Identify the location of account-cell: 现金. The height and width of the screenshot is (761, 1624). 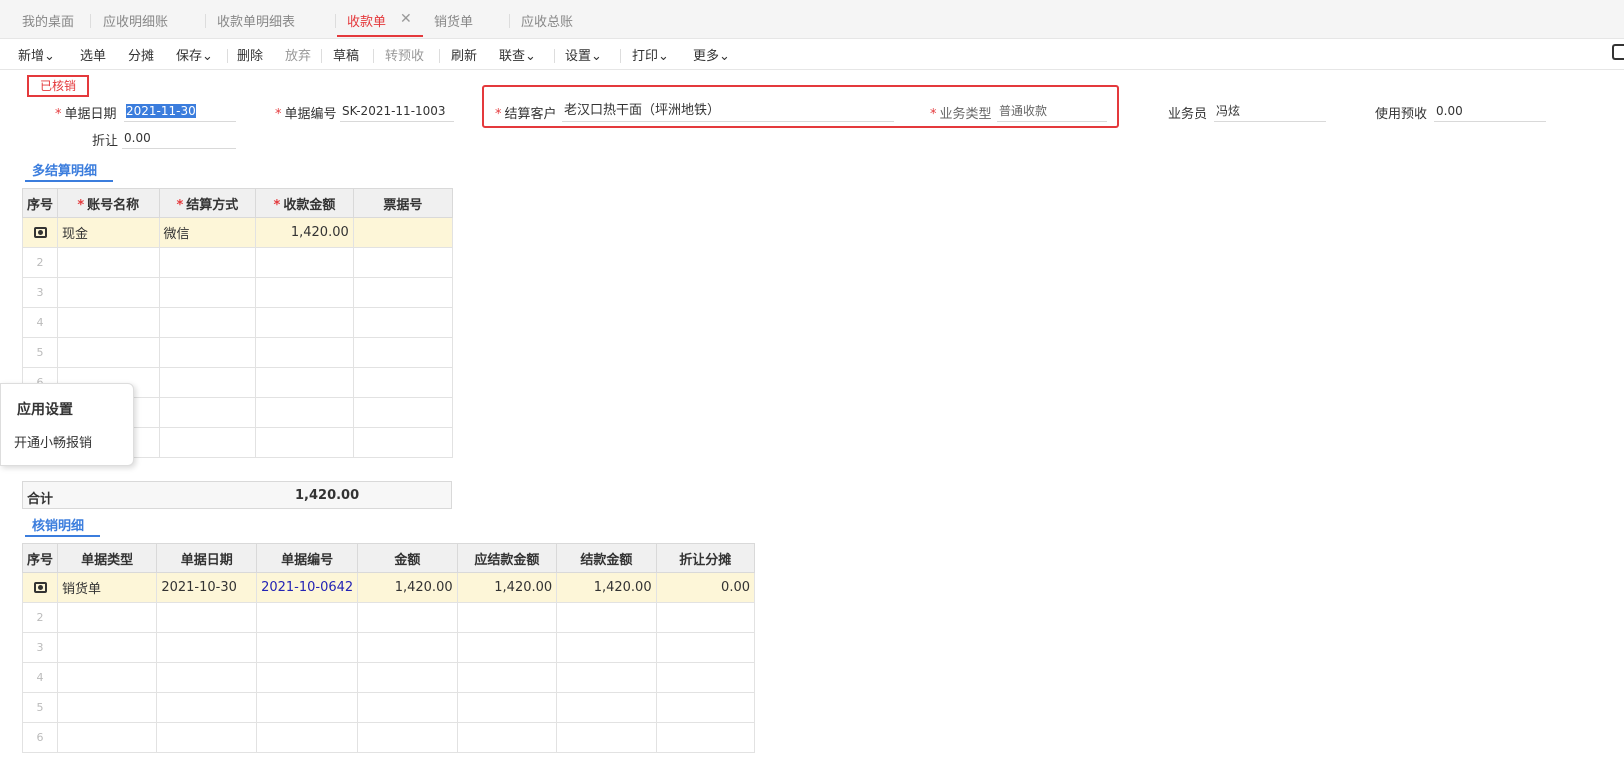
(108, 232).